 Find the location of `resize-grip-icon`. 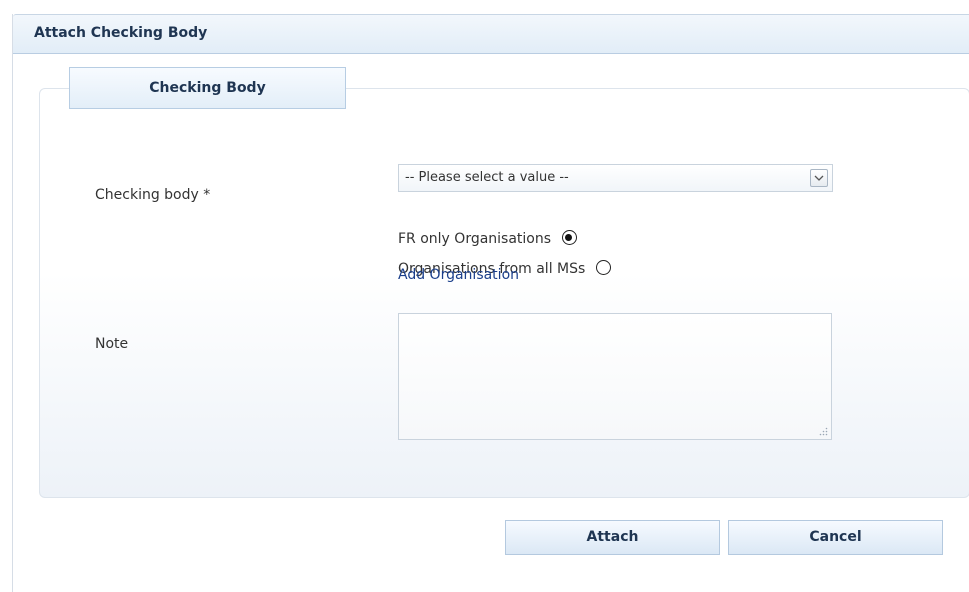

resize-grip-icon is located at coordinates (823, 431).